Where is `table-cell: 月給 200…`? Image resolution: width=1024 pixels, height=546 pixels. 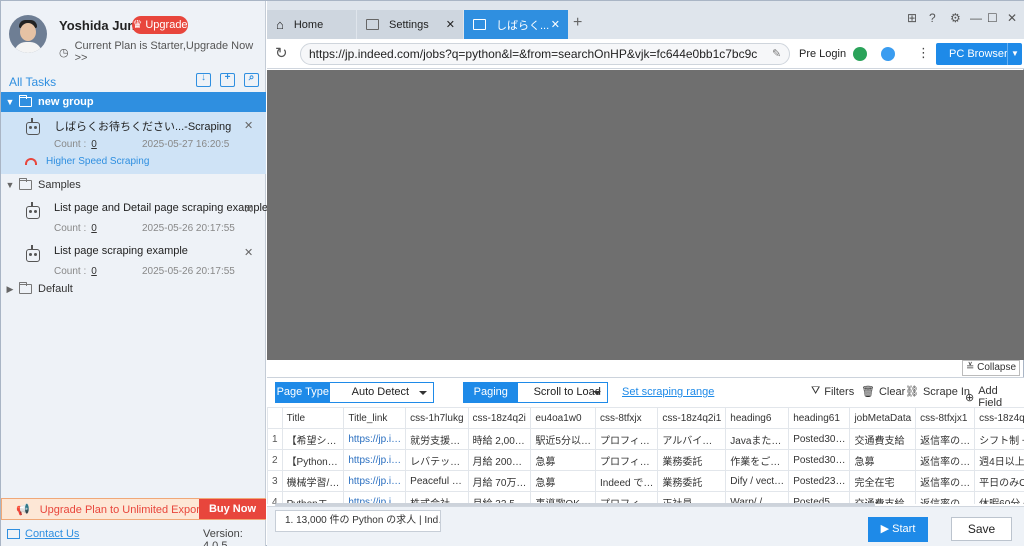
table-cell: 月給 200… is located at coordinates (499, 460).